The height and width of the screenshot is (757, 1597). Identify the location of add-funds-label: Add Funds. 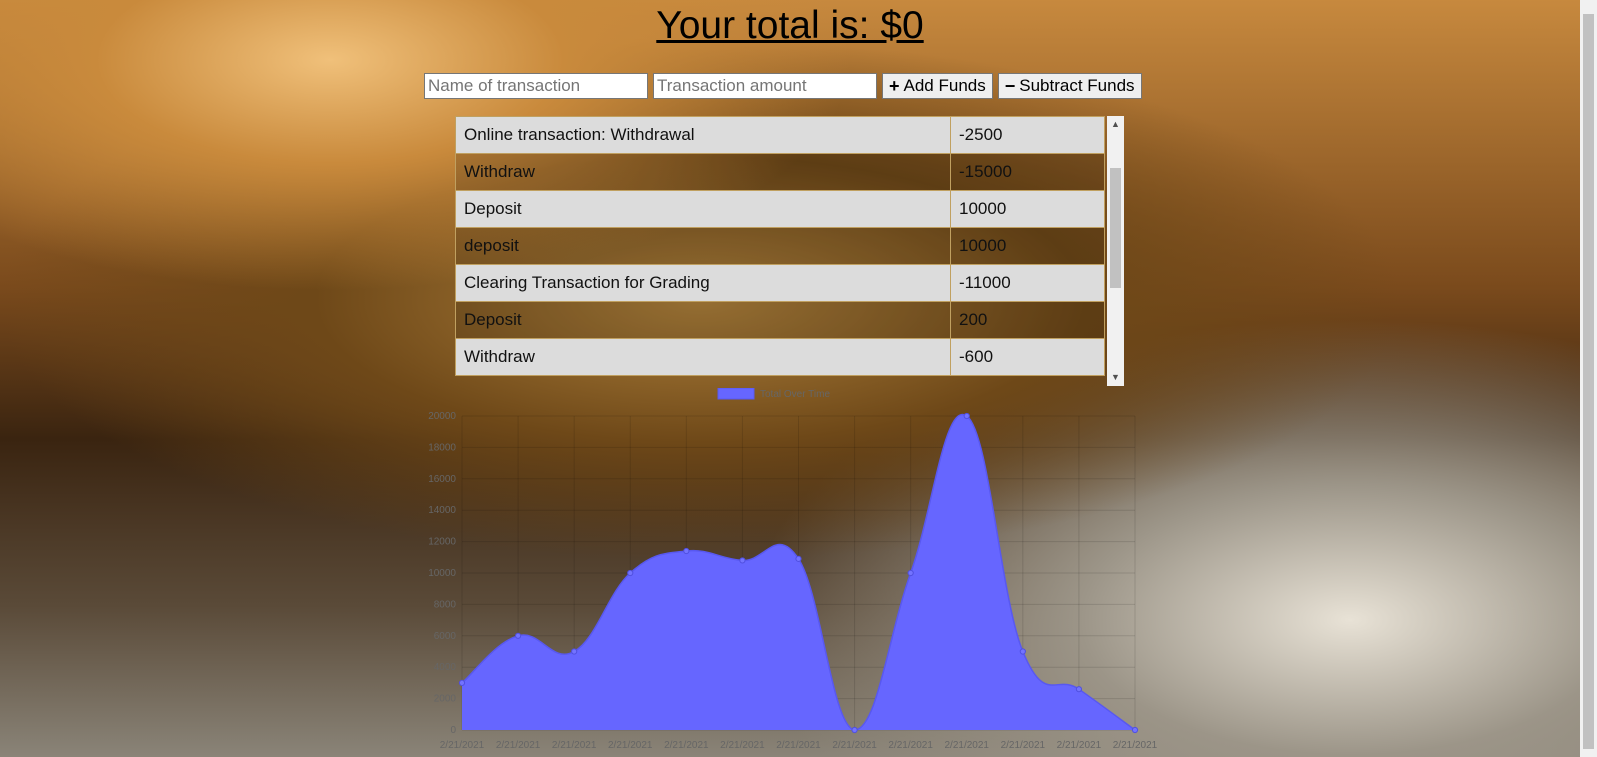
(944, 85).